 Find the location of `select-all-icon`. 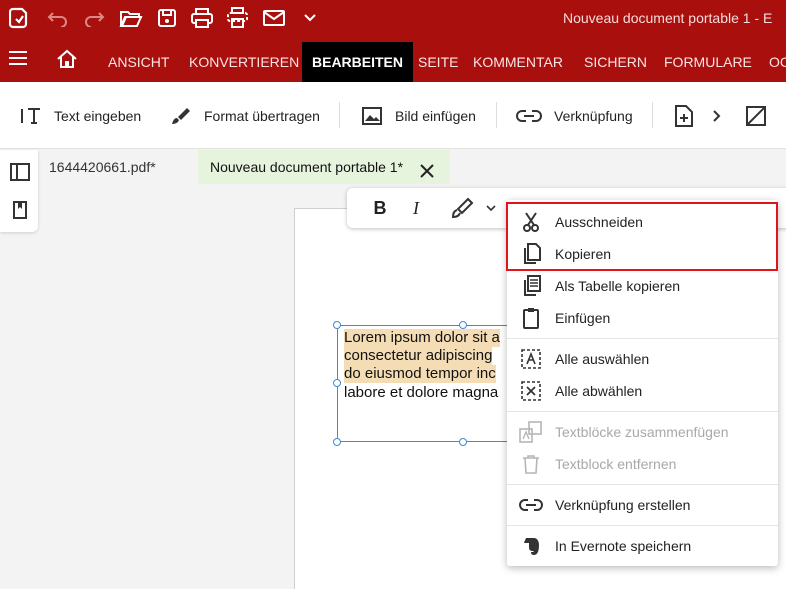

select-all-icon is located at coordinates (531, 359).